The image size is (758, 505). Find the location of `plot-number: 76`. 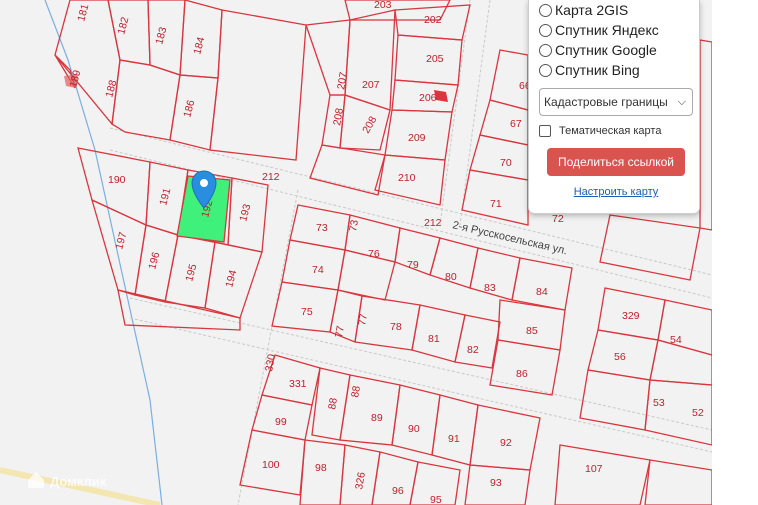

plot-number: 76 is located at coordinates (374, 254).